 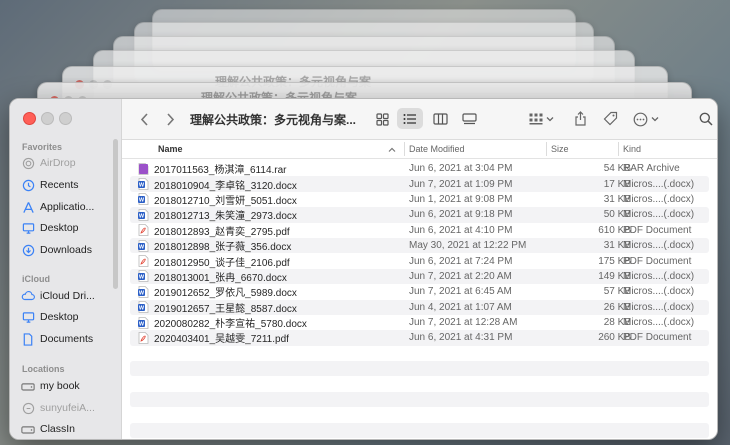 I want to click on sidebar-item-recents: Recents, so click(x=50, y=185).